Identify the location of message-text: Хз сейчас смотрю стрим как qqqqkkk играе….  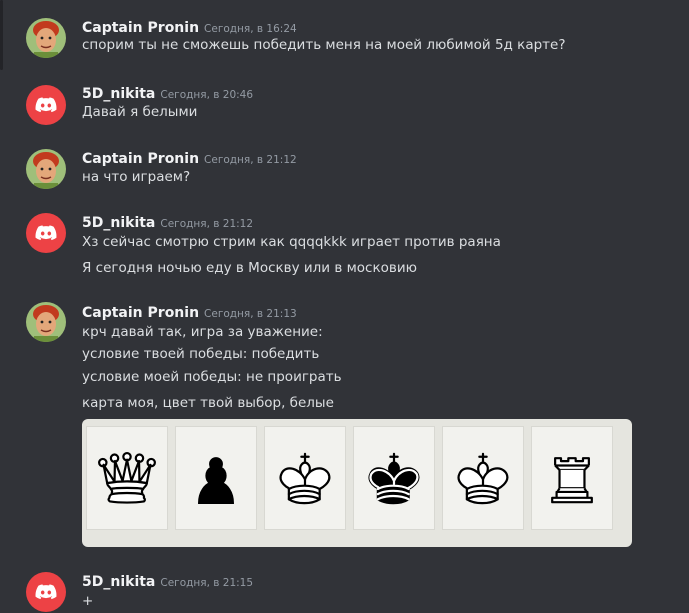
(291, 242).